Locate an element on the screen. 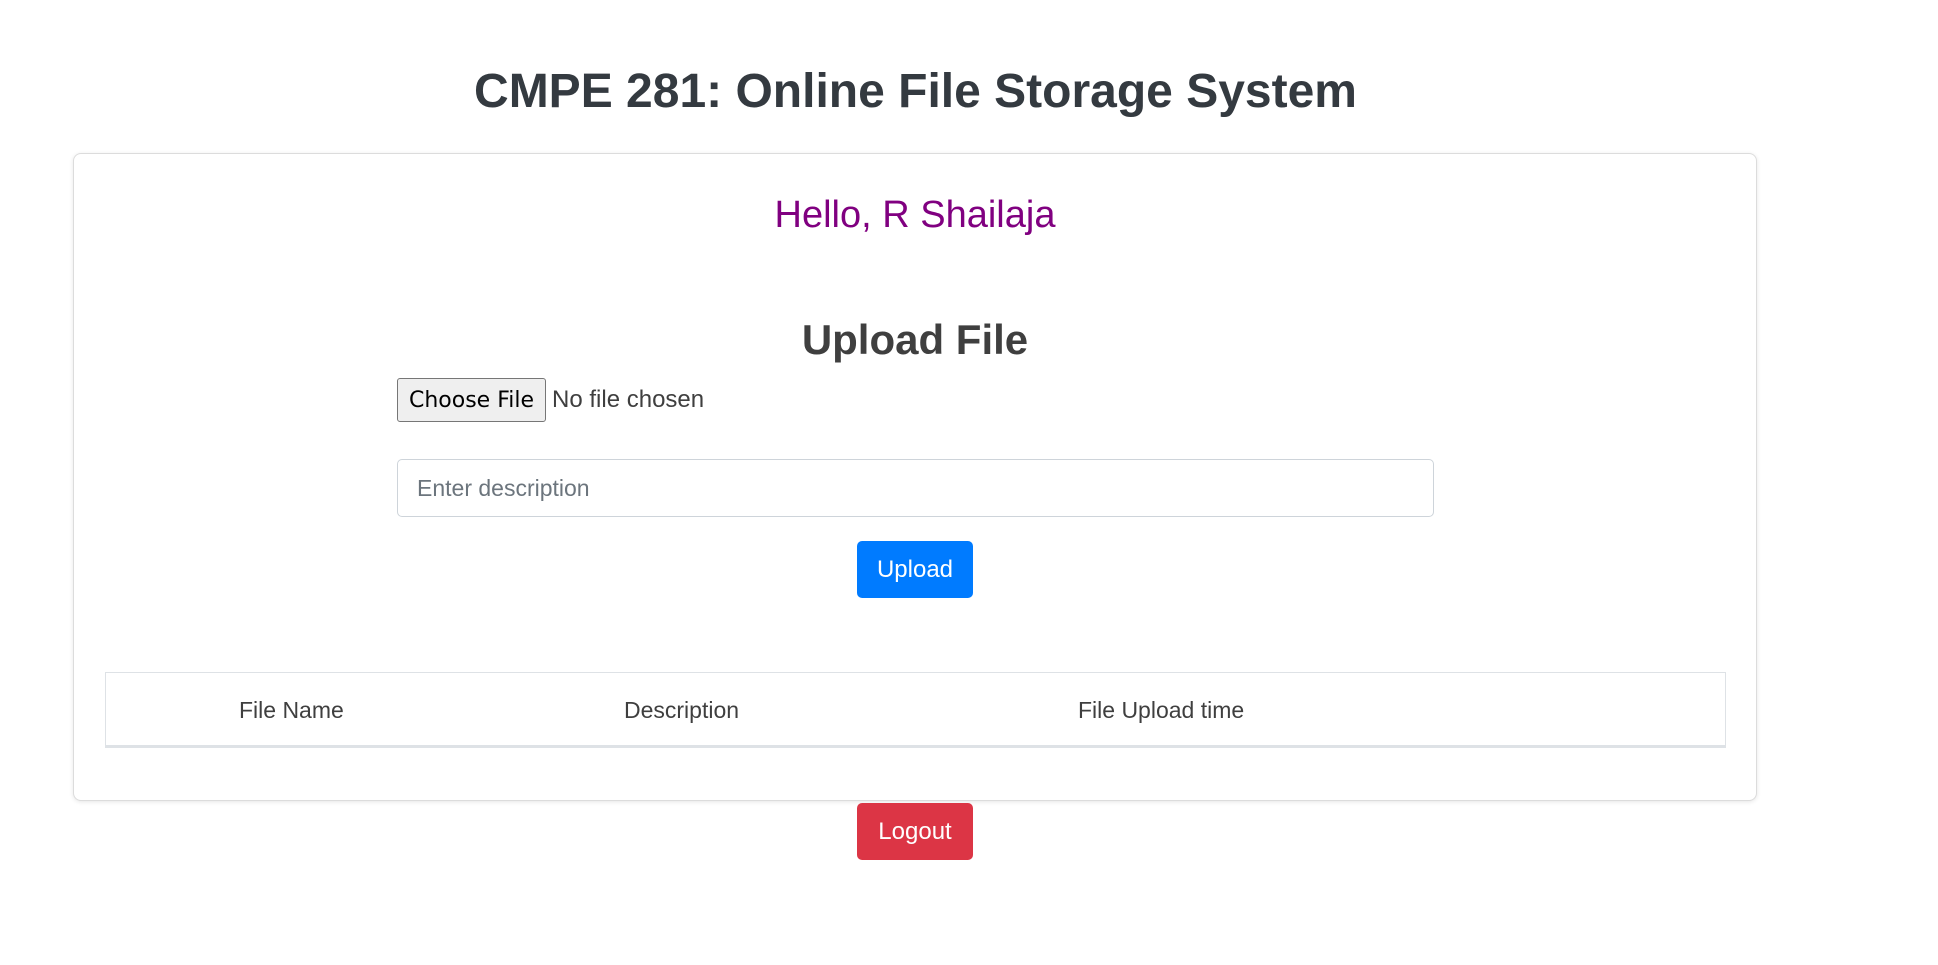  logout-button: Logout is located at coordinates (915, 831).